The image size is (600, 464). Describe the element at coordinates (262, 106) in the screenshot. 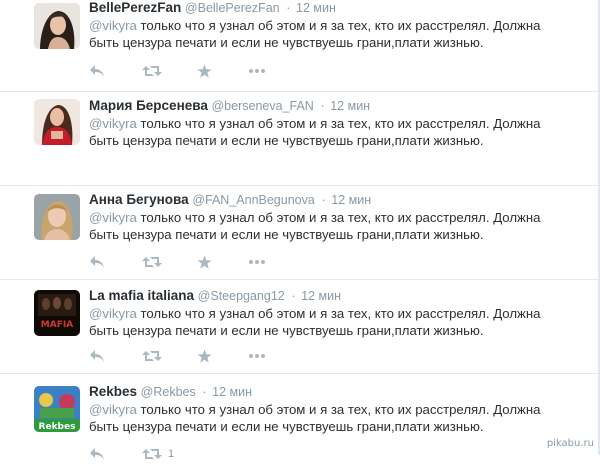

I see `username: @berseneva_FAN` at that location.